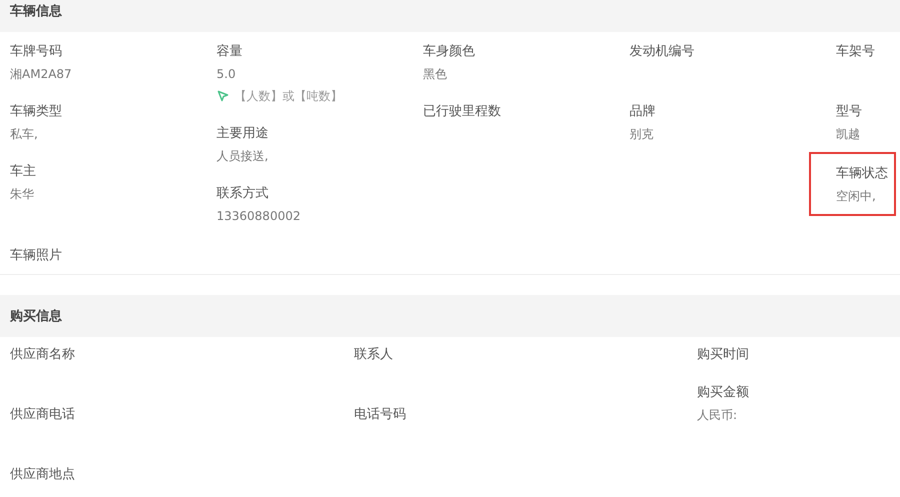 The width and height of the screenshot is (900, 497). I want to click on field-label: 车主, so click(23, 172).